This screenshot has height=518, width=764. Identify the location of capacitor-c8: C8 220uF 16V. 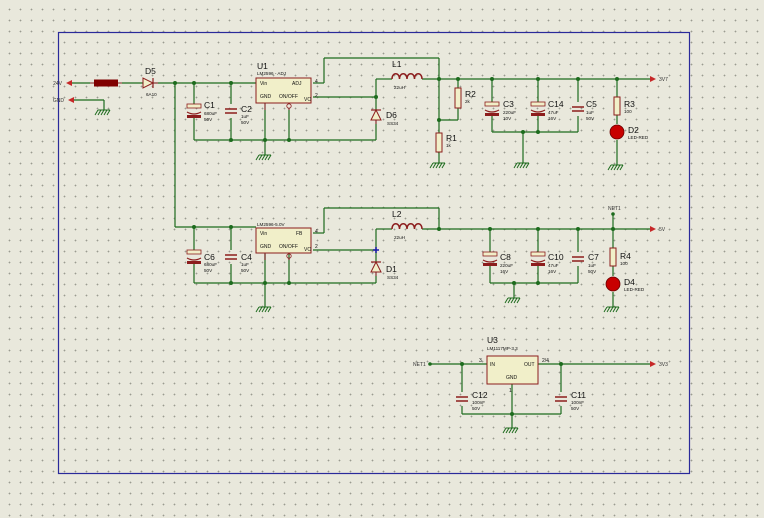
(497, 262).